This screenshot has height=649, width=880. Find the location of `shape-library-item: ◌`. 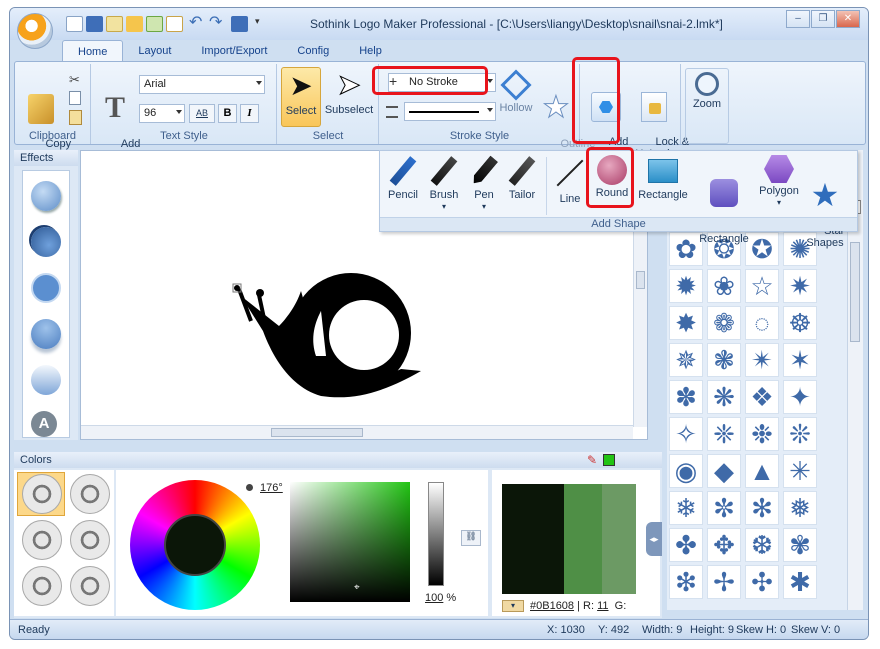

shape-library-item: ◌ is located at coordinates (762, 323).